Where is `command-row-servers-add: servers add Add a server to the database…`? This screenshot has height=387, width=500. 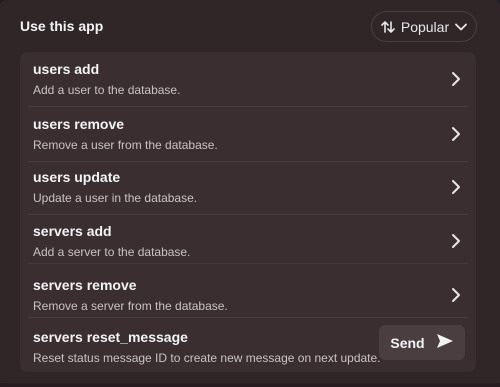 command-row-servers-add: servers add Add a server to the database… is located at coordinates (248, 241).